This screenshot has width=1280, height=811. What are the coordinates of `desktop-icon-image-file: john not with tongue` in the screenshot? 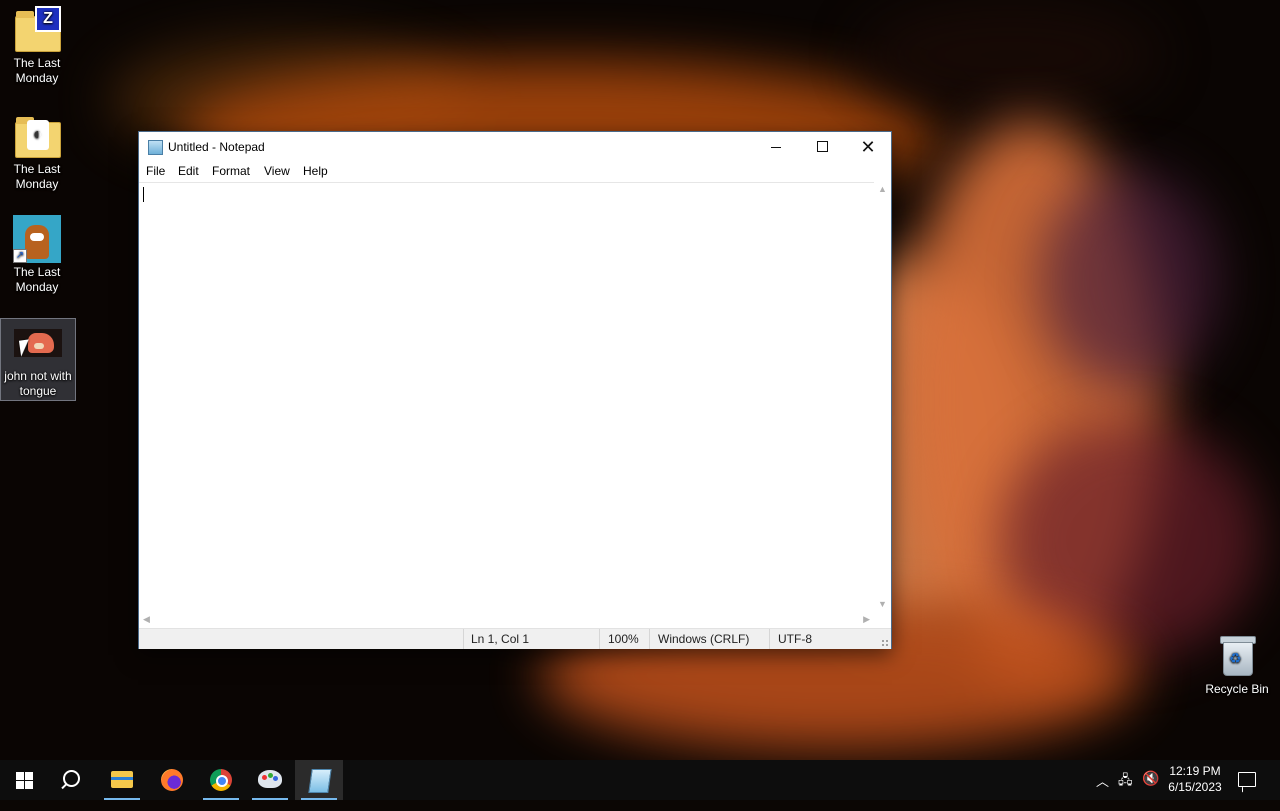 It's located at (38, 359).